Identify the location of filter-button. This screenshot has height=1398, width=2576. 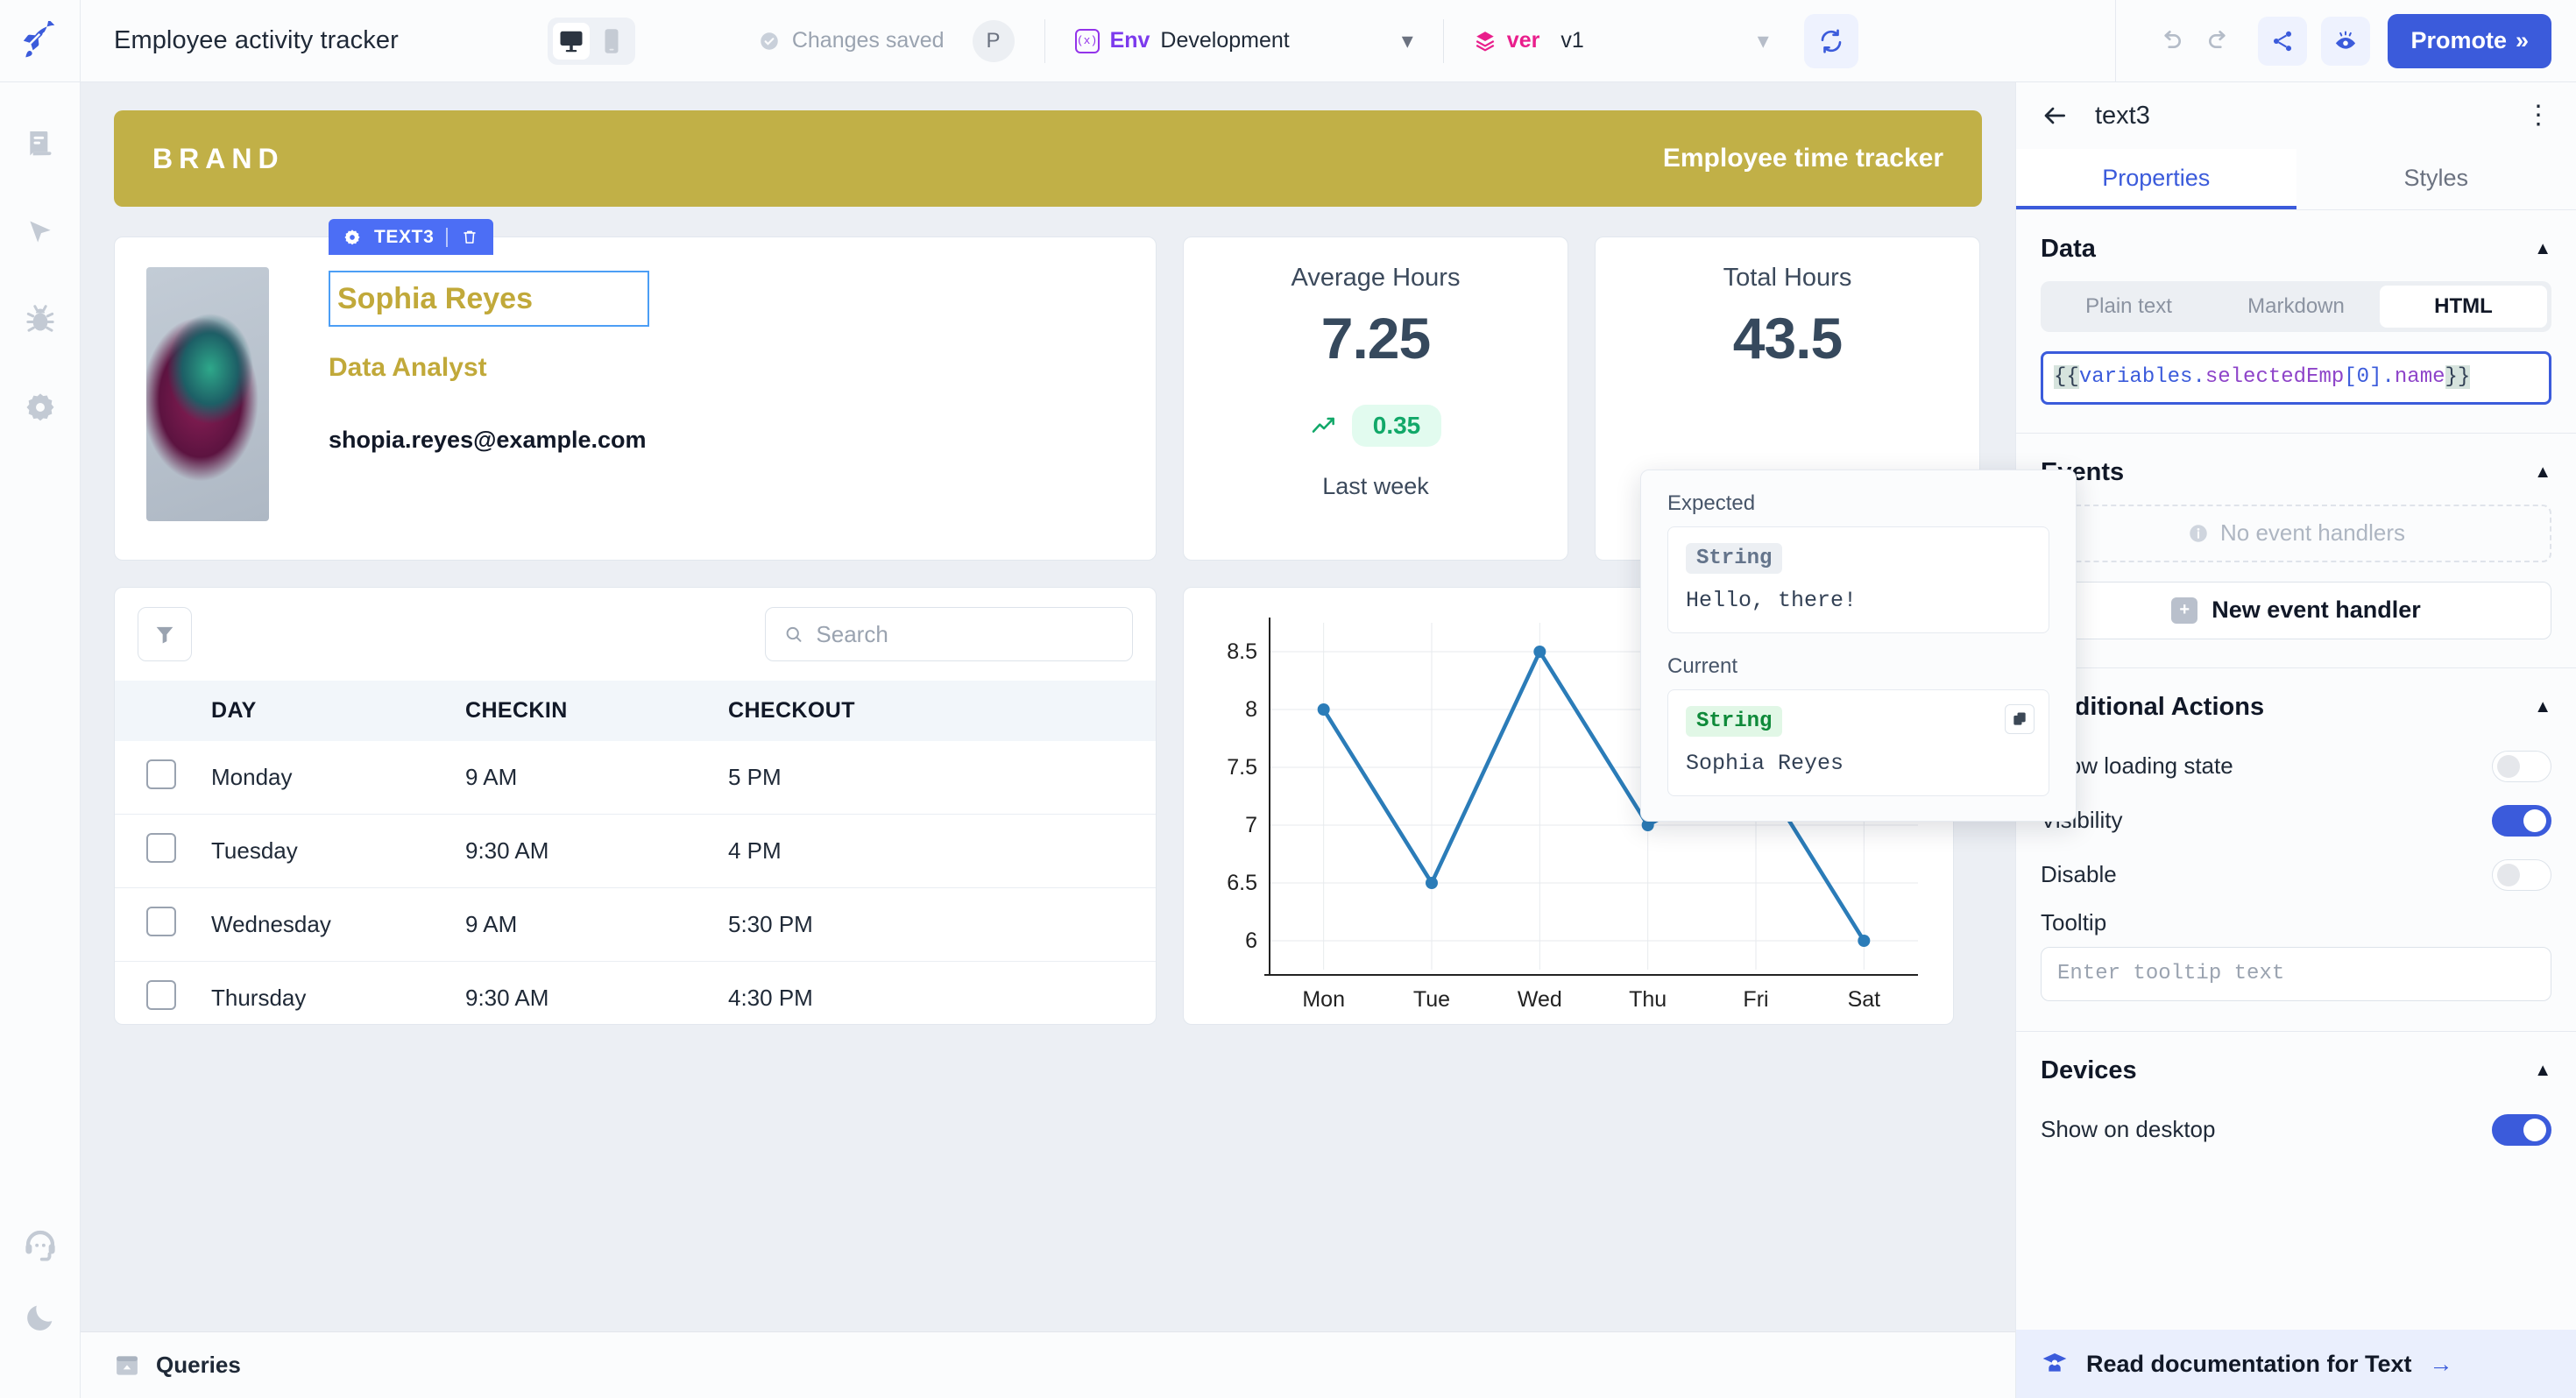
(165, 634).